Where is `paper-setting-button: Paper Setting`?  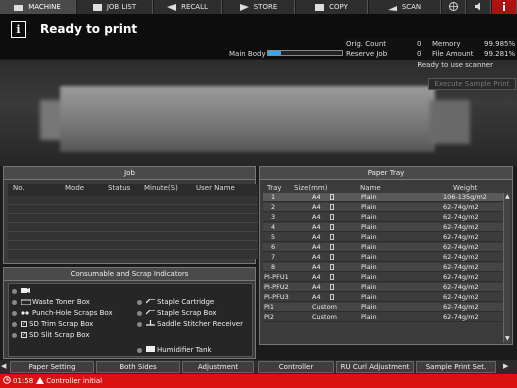
paper-setting-button: Paper Setting is located at coordinates (52, 367).